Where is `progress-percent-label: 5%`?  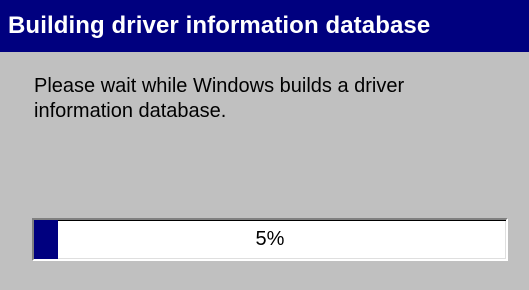 progress-percent-label: 5% is located at coordinates (270, 239).